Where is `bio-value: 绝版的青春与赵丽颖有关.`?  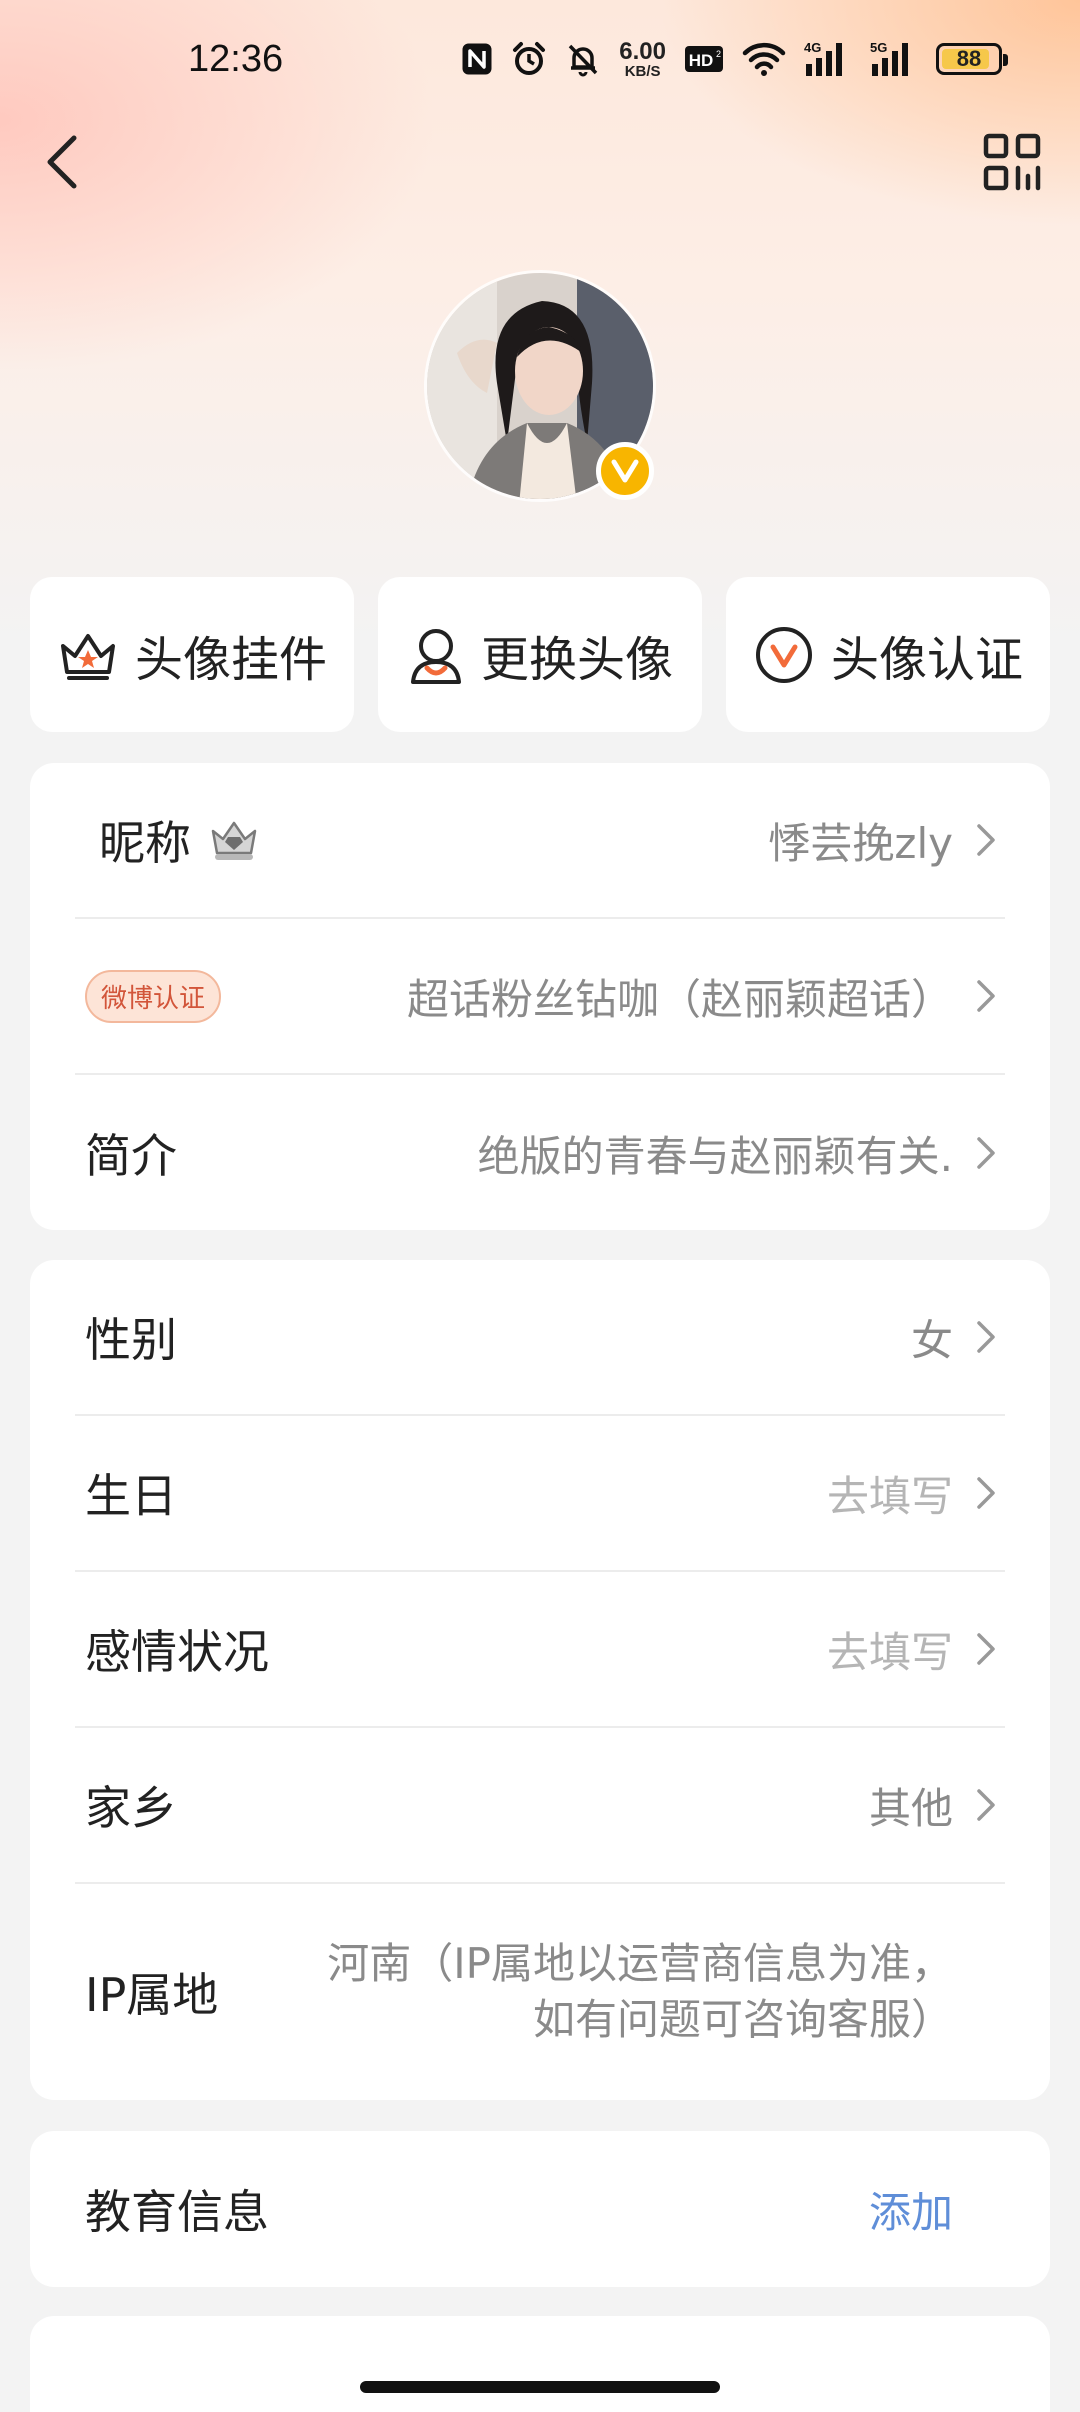 bio-value: 绝版的青春与赵丽颖有关. is located at coordinates (715, 1156).